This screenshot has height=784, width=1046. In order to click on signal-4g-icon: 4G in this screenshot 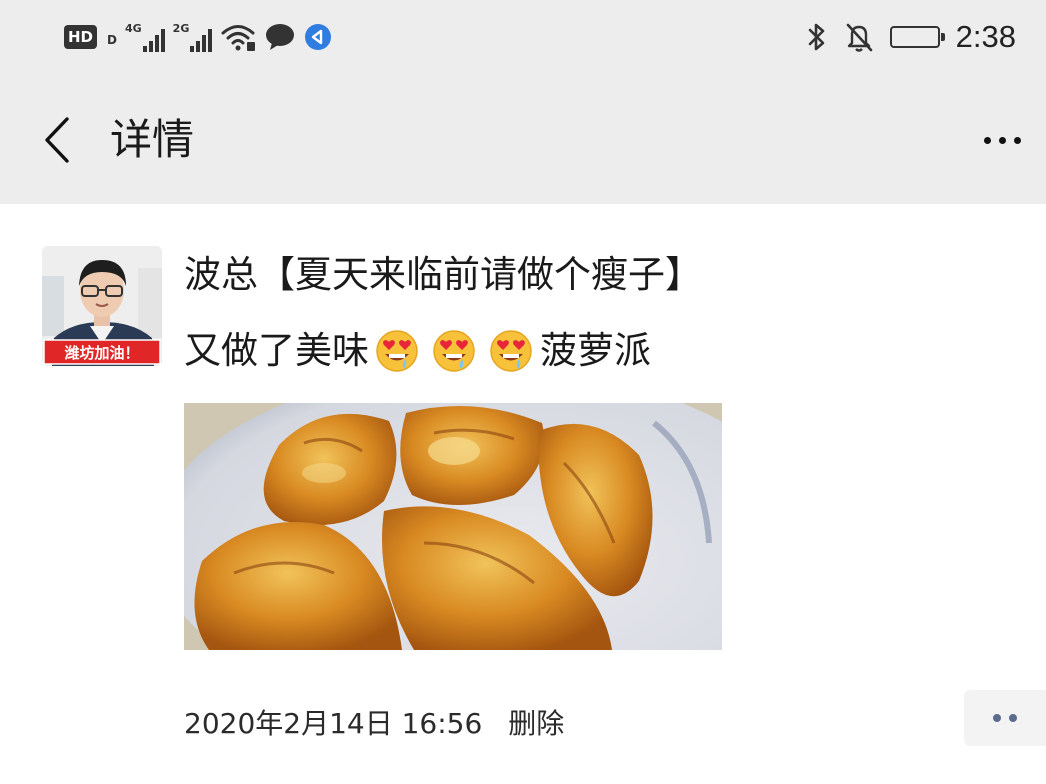, I will do `click(145, 37)`.